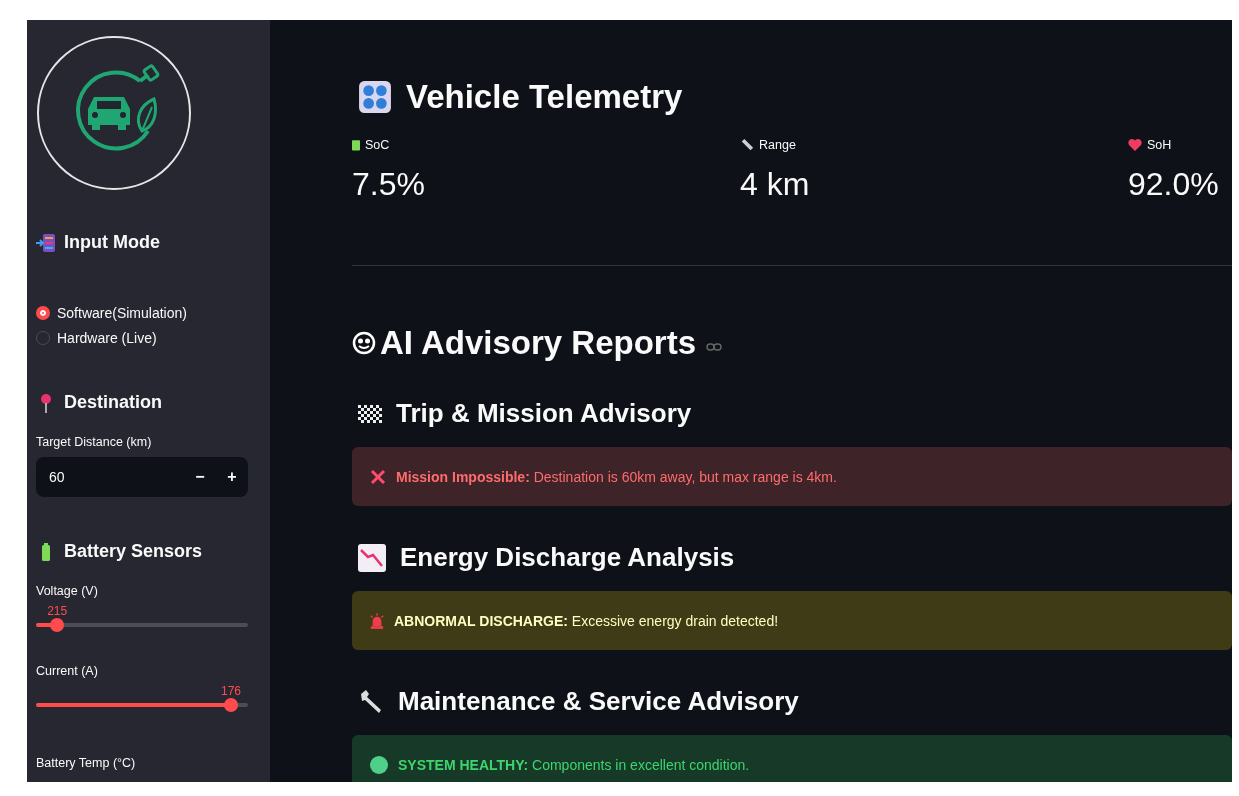 Image resolution: width=1239 pixels, height=796 pixels. What do you see at coordinates (379, 764) in the screenshot?
I see `circle-icon` at bounding box center [379, 764].